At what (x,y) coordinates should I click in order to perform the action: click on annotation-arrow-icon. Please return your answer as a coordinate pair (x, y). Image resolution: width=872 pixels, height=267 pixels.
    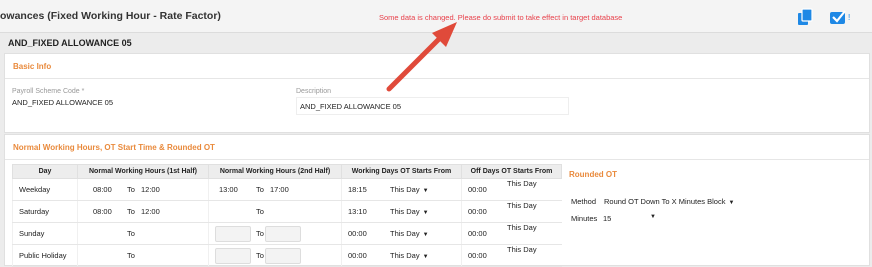
    Looking at the image, I should click on (421, 57).